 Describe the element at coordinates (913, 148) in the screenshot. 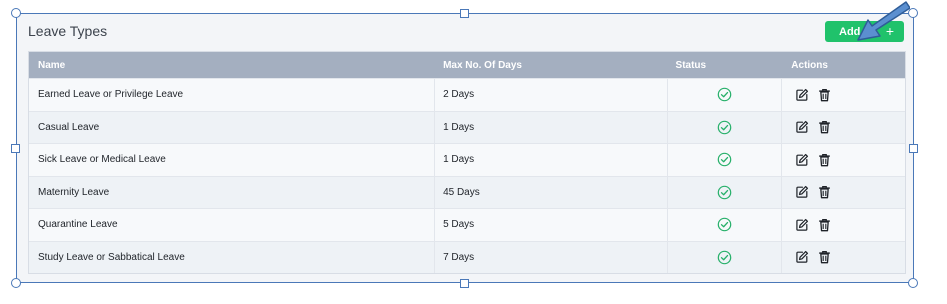

I see `resize-handle-middle-right` at that location.